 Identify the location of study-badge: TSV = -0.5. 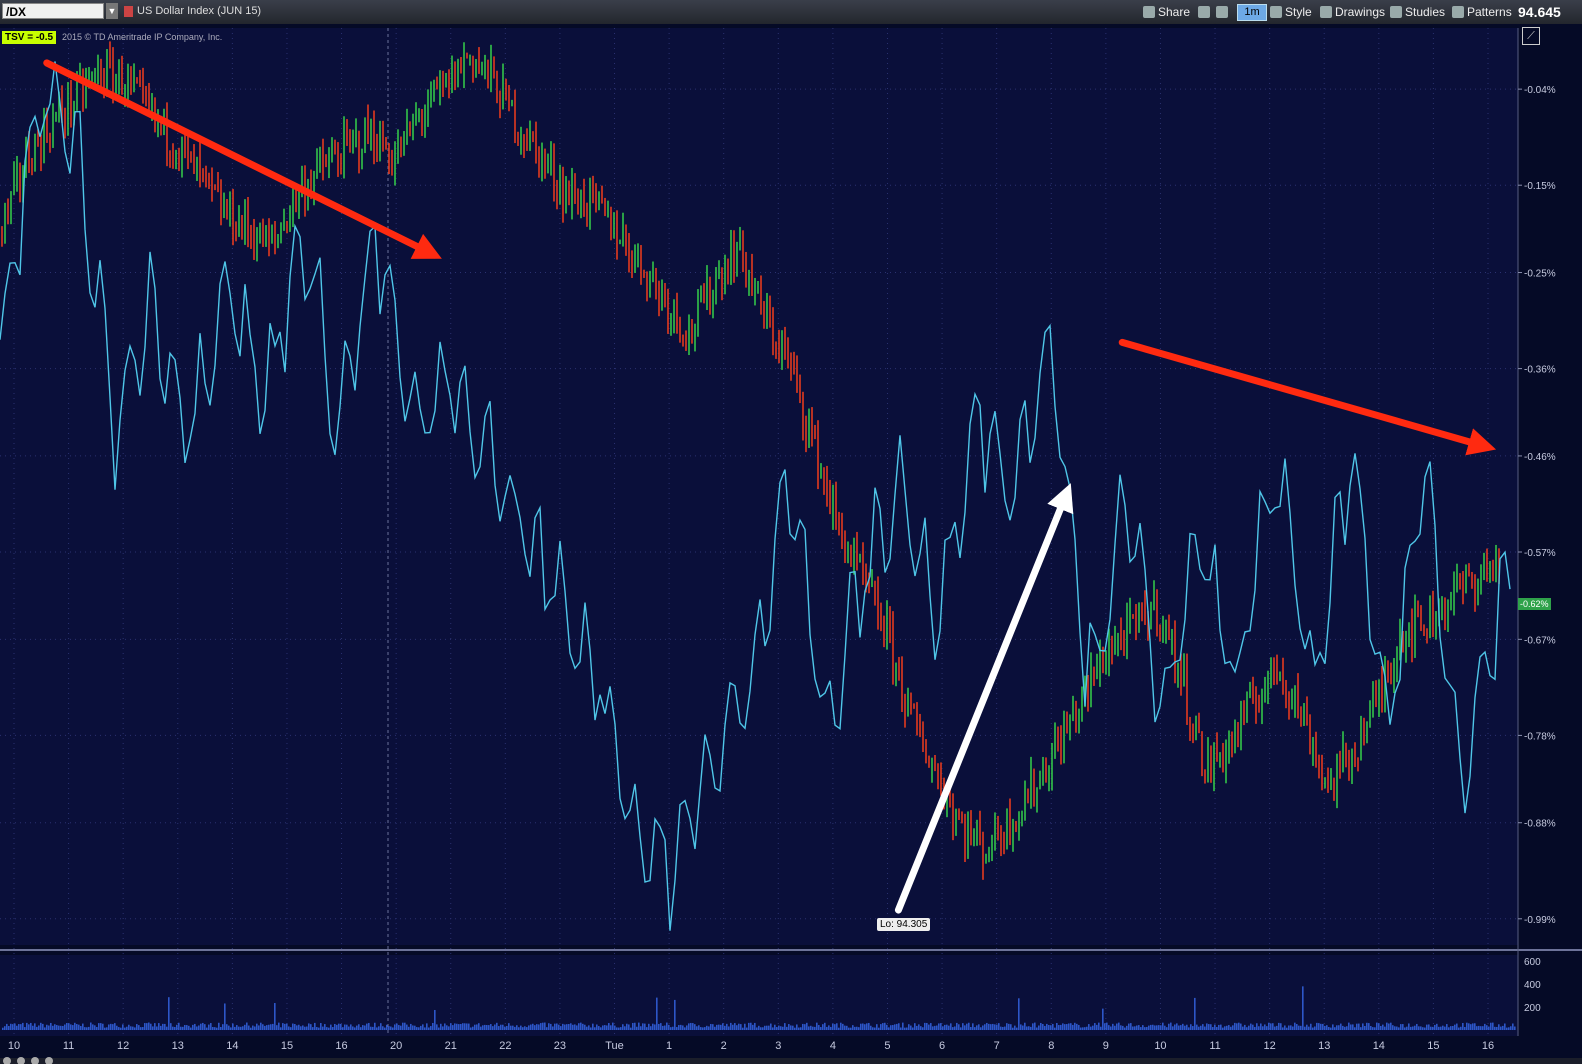
(29, 37).